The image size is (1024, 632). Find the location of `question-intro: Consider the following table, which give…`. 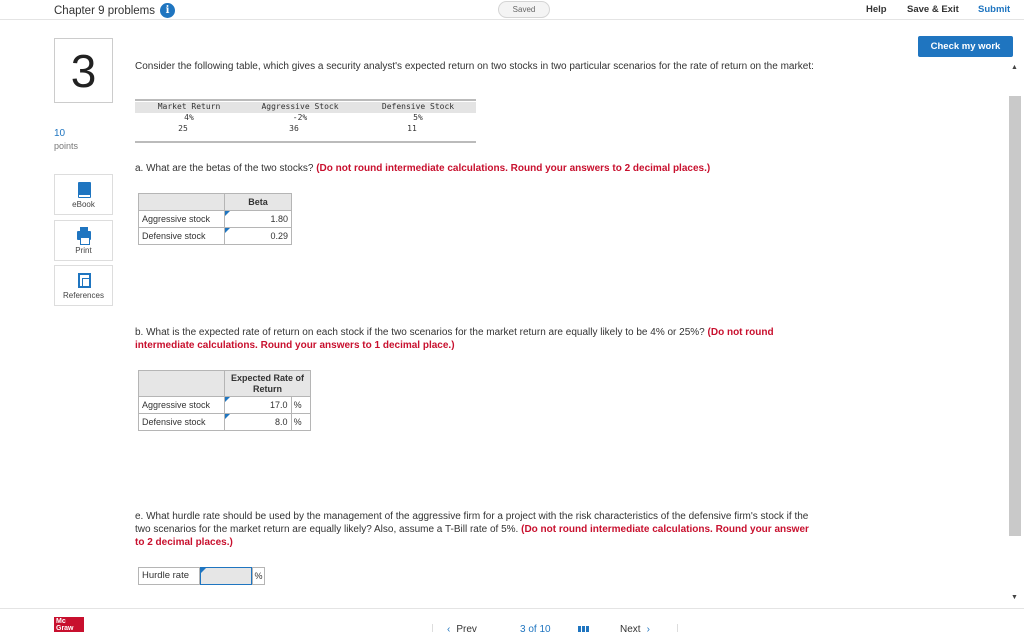

question-intro: Consider the following table, which give… is located at coordinates (474, 66).